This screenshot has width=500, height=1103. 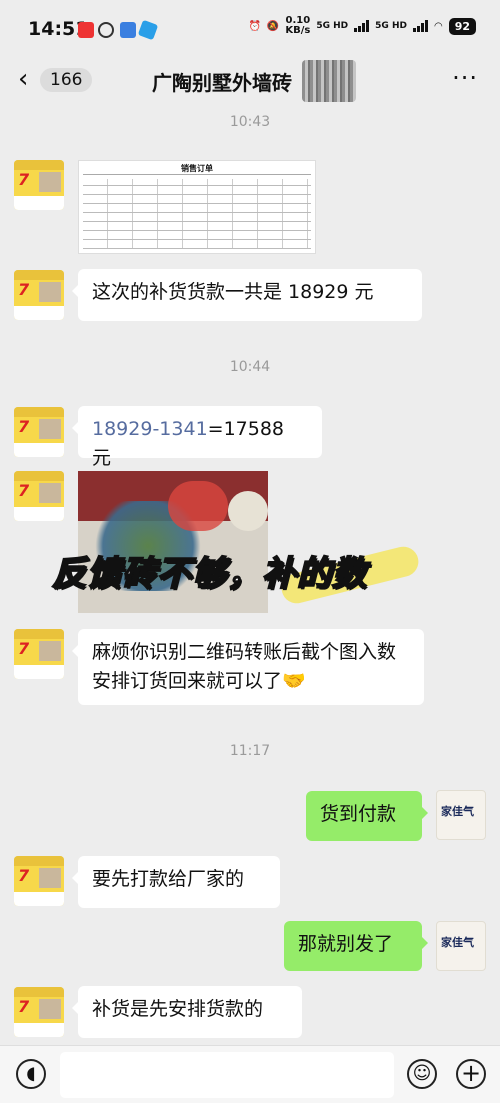 I want to click on message-bubble: 货到付款, so click(x=367, y=816).